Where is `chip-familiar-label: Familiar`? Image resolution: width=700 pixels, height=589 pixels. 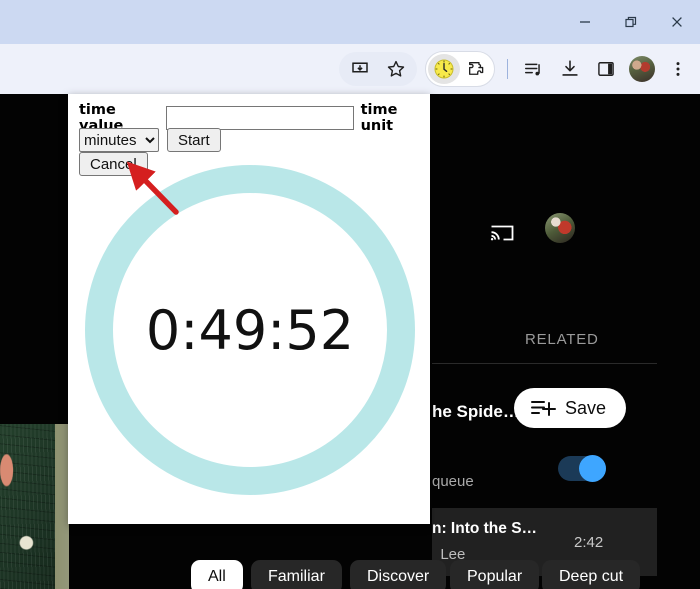
chip-familiar-label: Familiar is located at coordinates (296, 576).